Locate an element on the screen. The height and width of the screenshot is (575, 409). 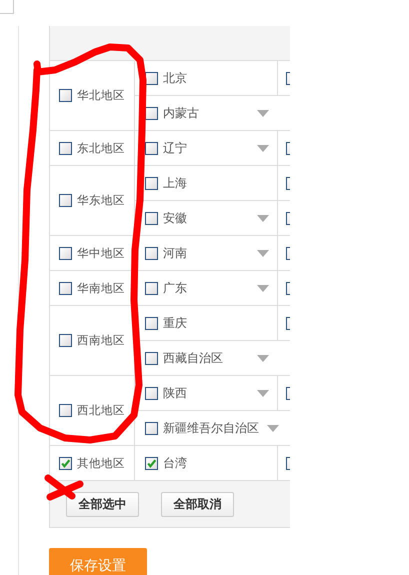
region-label: 西南地区 is located at coordinates (101, 340).